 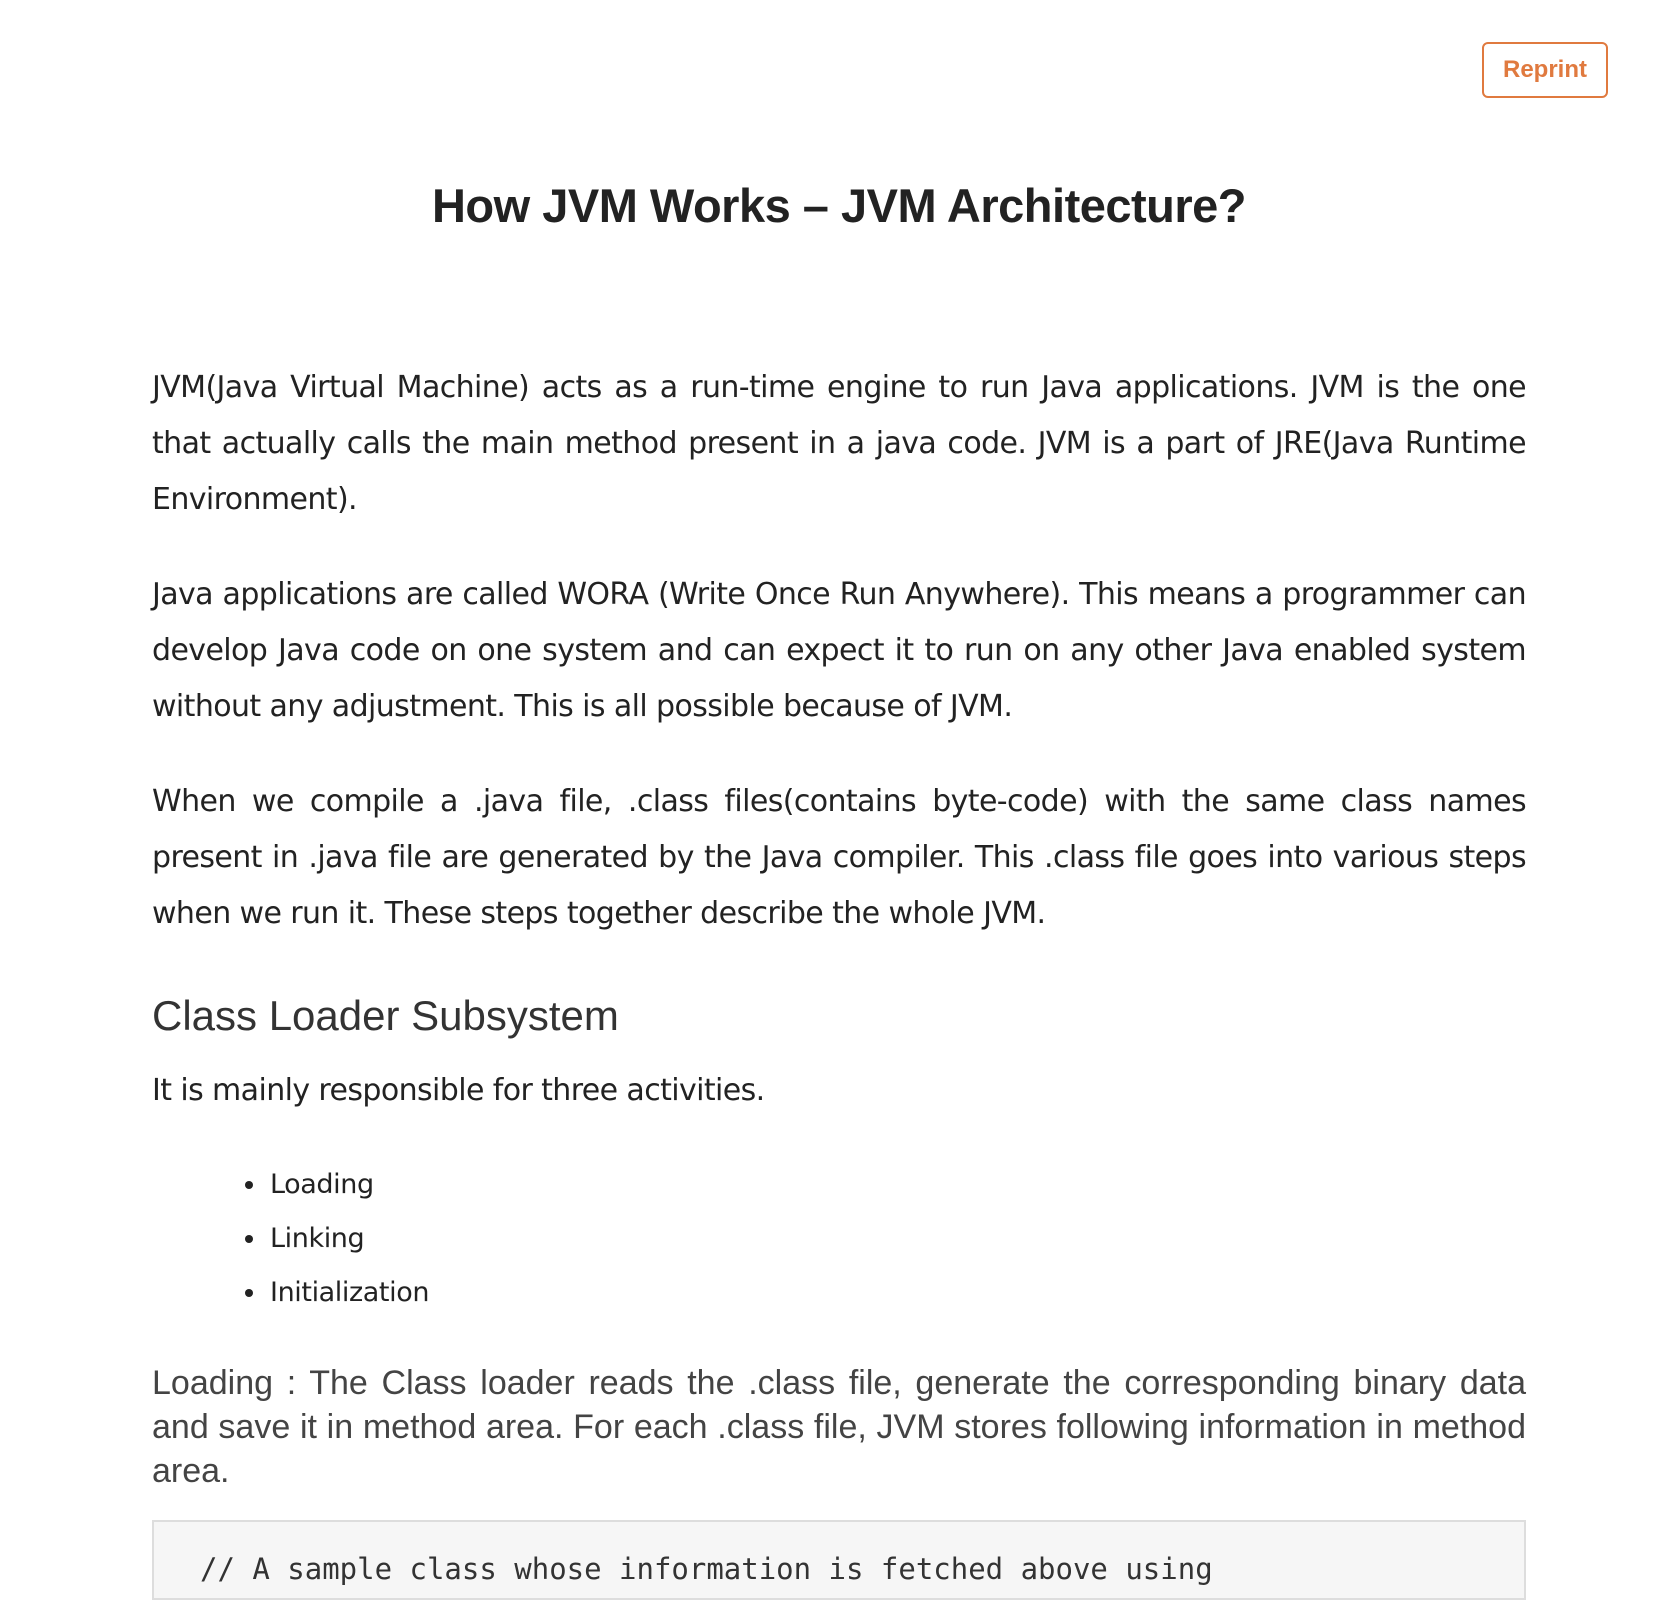 What do you see at coordinates (348, 1185) in the screenshot?
I see `list-item-loading: Loading` at bounding box center [348, 1185].